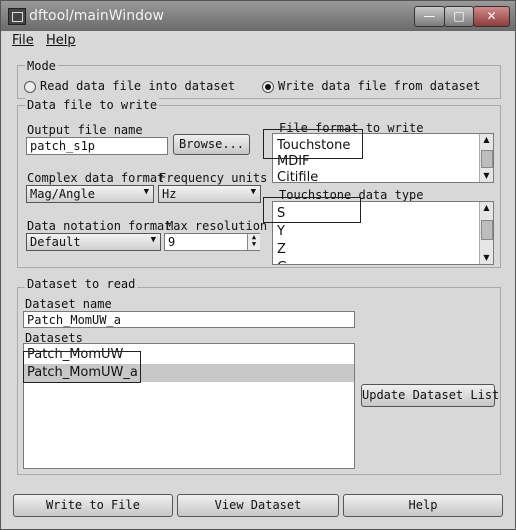 This screenshot has height=530, width=516. I want to click on menu-file: File, so click(23, 40).